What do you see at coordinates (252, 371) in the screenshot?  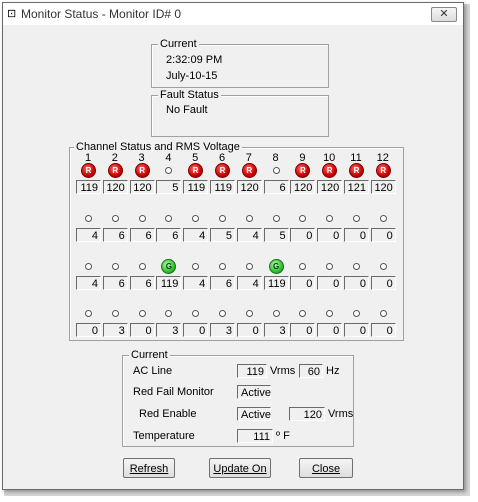 I see `ac-line-value: 119` at bounding box center [252, 371].